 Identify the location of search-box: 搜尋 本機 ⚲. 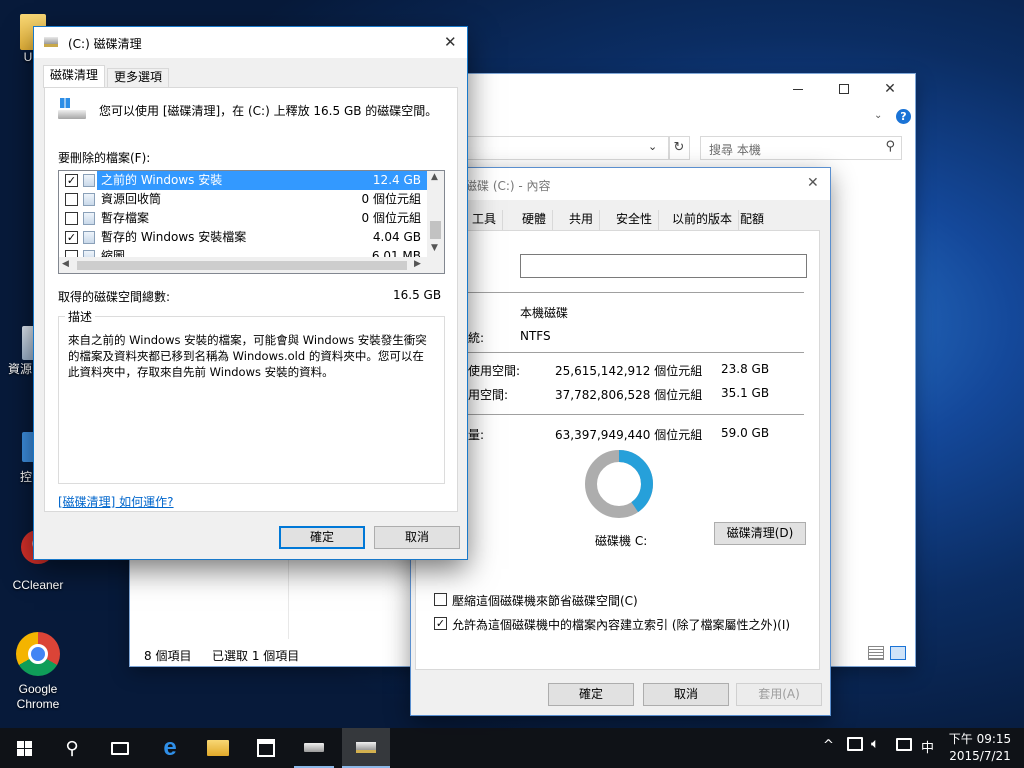
(801, 148).